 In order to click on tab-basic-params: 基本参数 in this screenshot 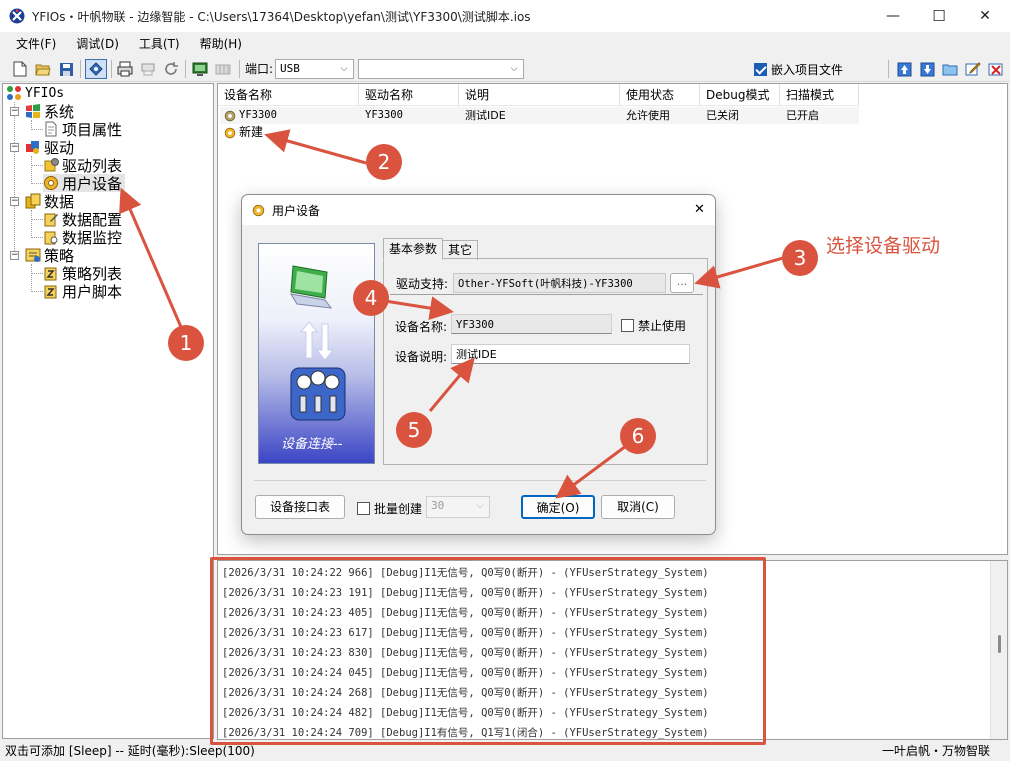, I will do `click(413, 249)`.